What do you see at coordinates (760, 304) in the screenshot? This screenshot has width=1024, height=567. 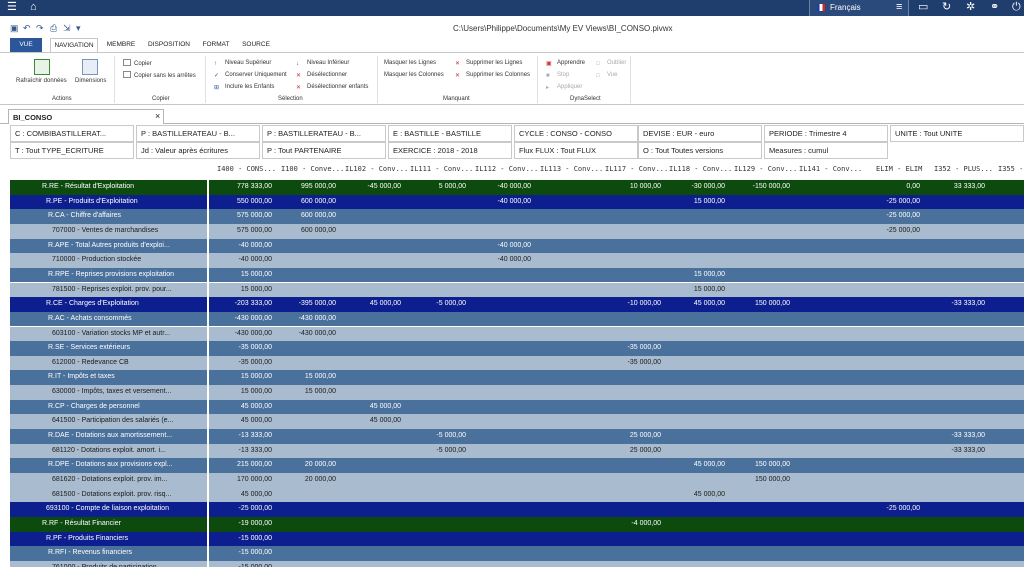 I see `data-cell: 150 000,00` at bounding box center [760, 304].